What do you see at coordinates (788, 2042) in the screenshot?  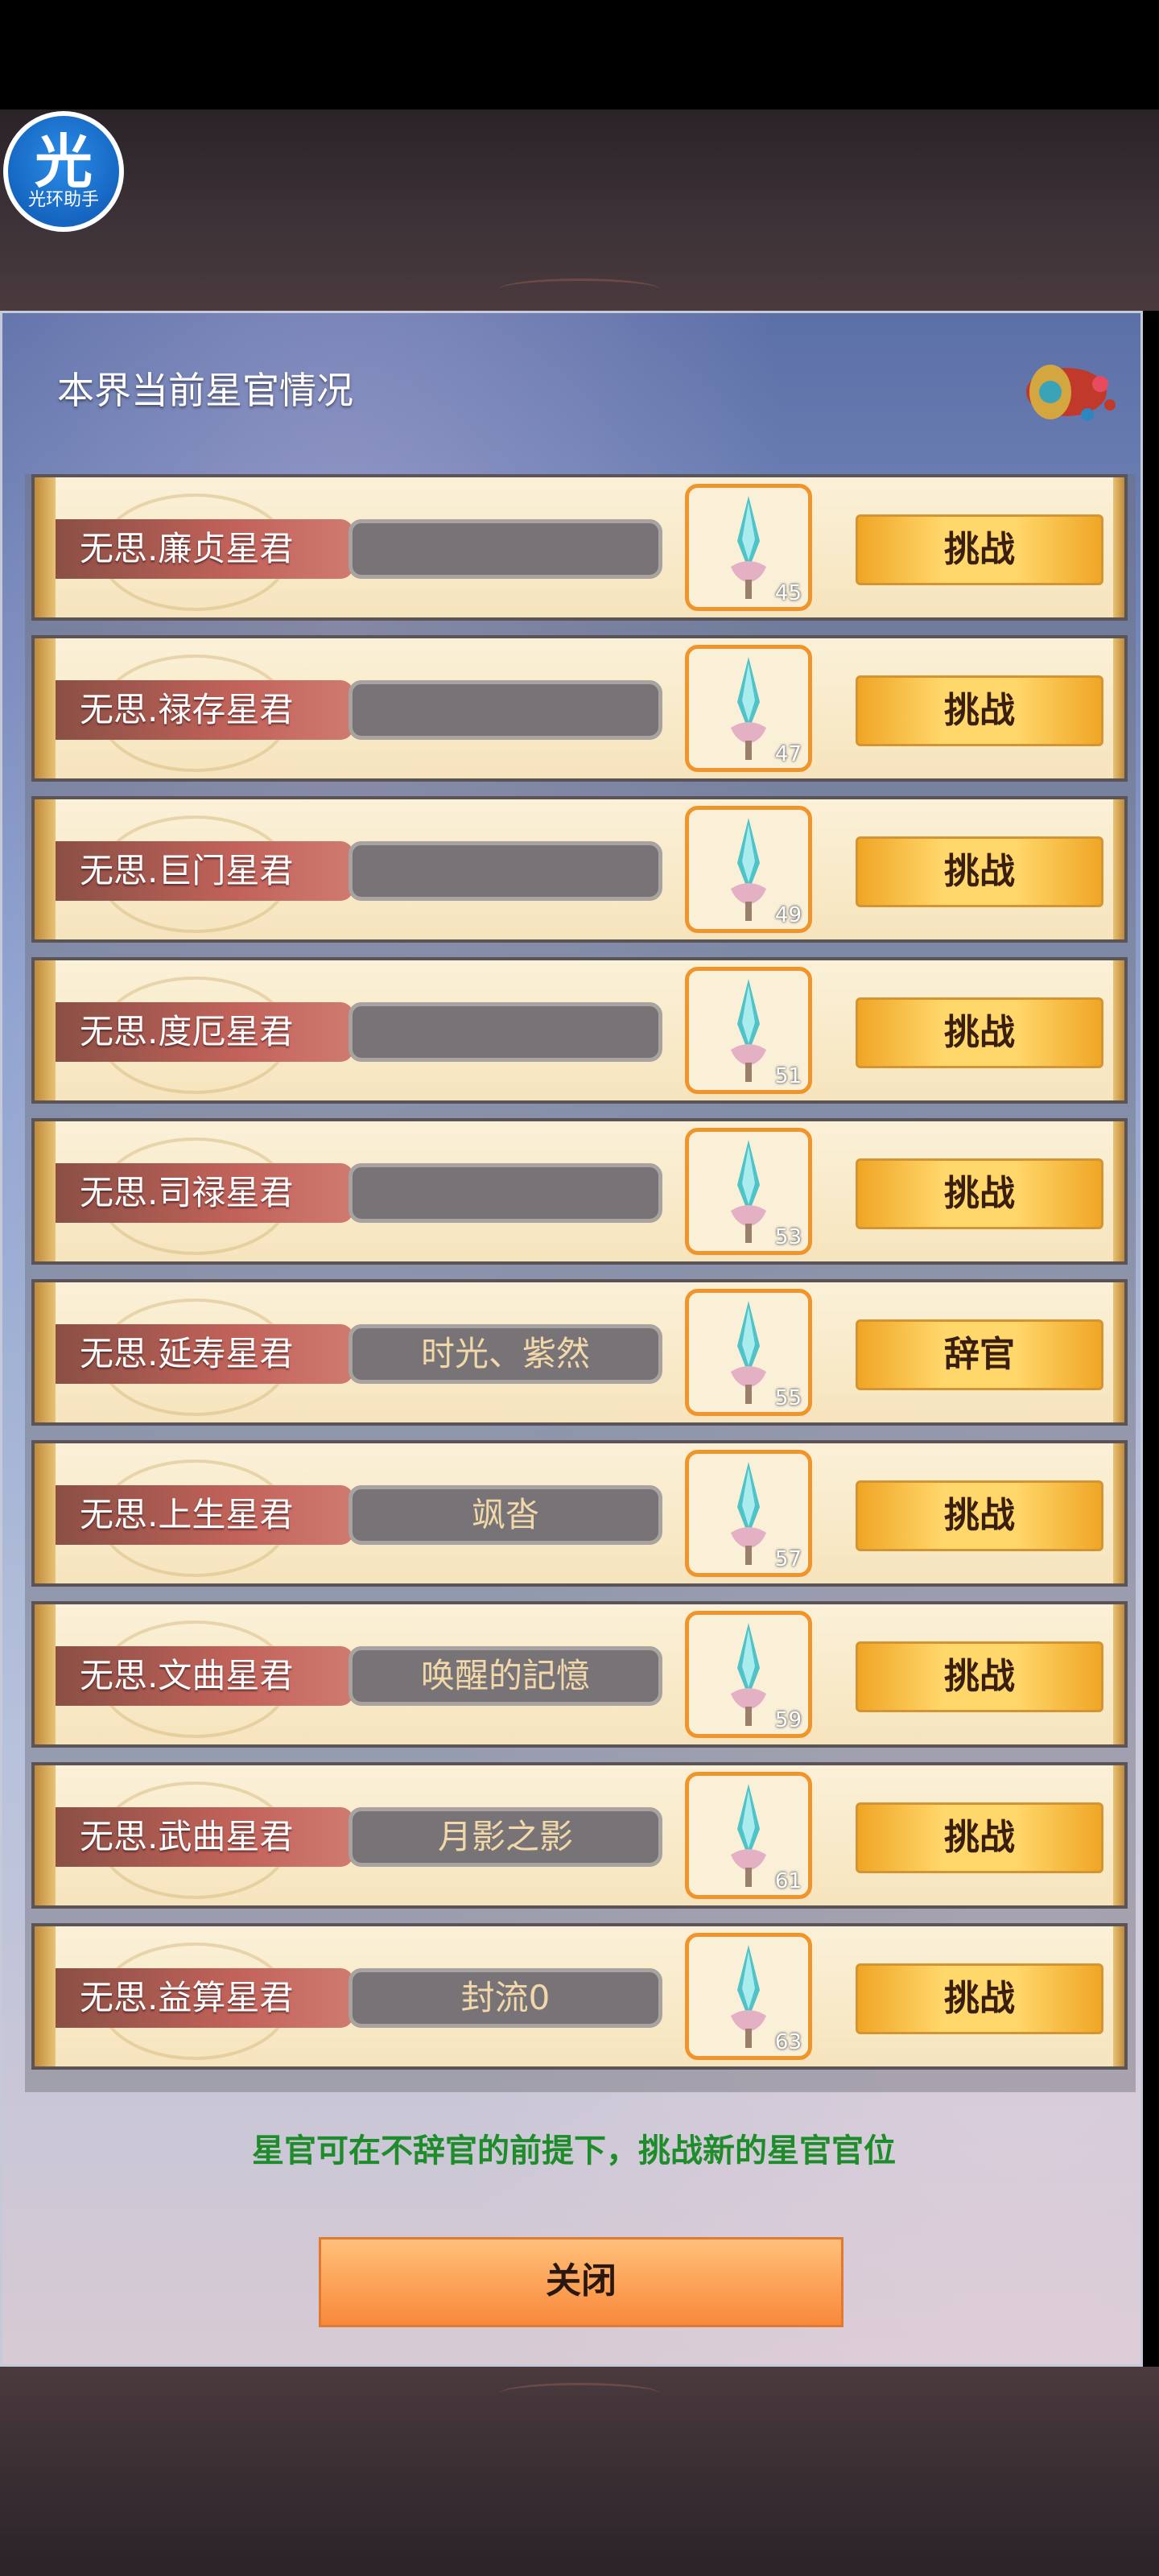 I see `sword-level: 63` at bounding box center [788, 2042].